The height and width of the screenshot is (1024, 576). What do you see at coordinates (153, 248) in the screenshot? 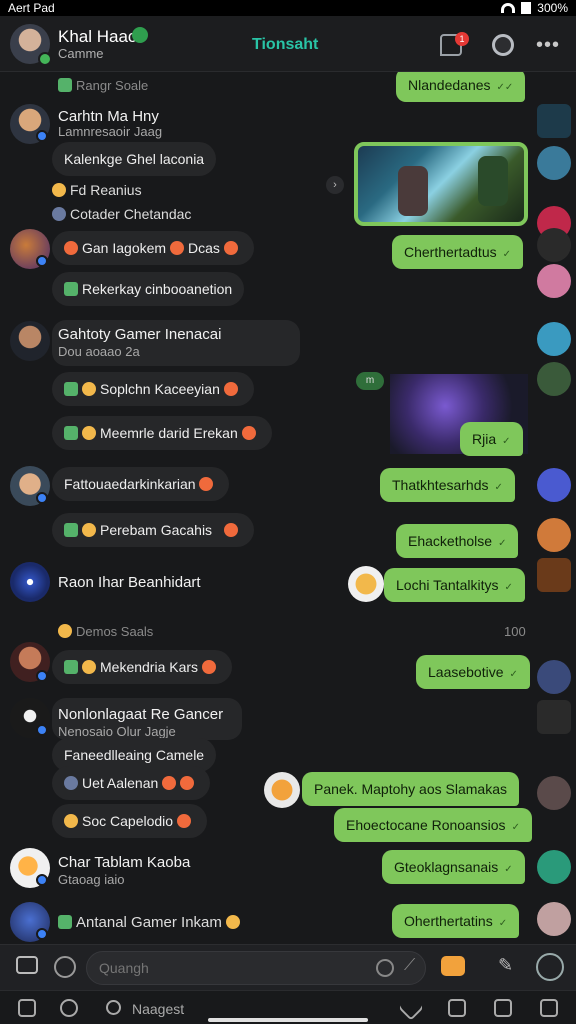
I see `incoming-message: Gan Iagokem Dcas` at bounding box center [153, 248].